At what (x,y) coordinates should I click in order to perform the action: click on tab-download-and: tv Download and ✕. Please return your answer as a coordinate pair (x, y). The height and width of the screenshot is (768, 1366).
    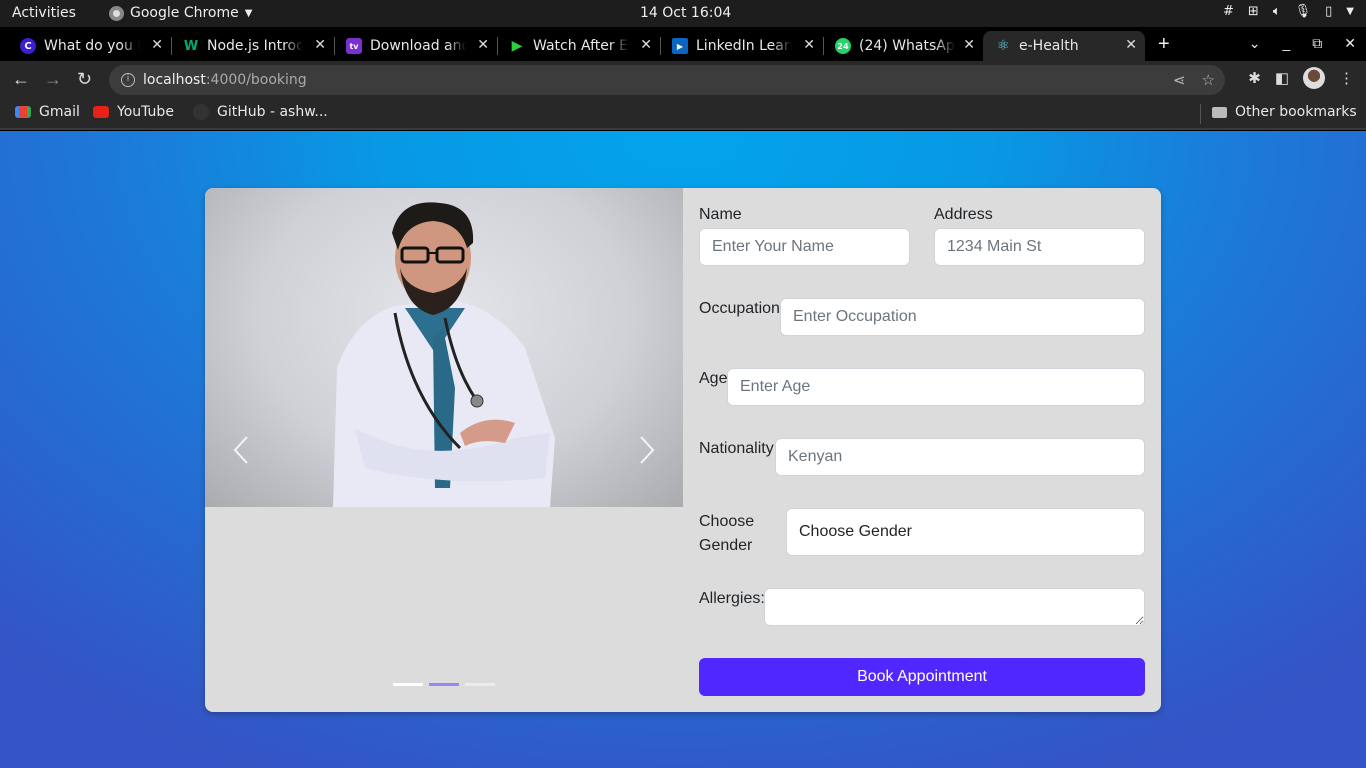
    Looking at the image, I should click on (416, 46).